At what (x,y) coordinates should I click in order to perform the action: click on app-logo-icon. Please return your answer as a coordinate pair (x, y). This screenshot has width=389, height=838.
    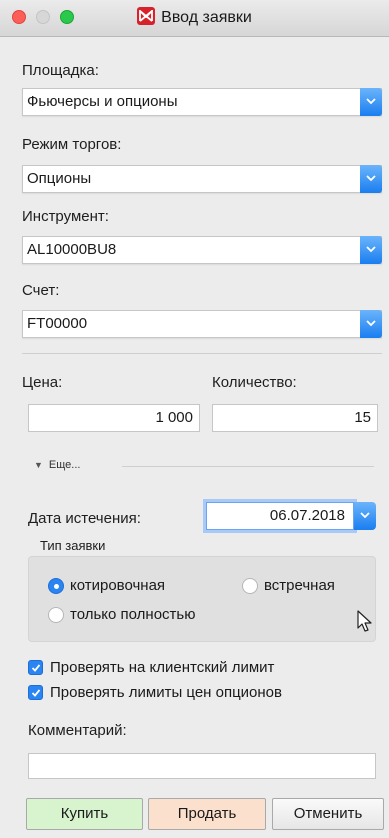
    Looking at the image, I should click on (146, 16).